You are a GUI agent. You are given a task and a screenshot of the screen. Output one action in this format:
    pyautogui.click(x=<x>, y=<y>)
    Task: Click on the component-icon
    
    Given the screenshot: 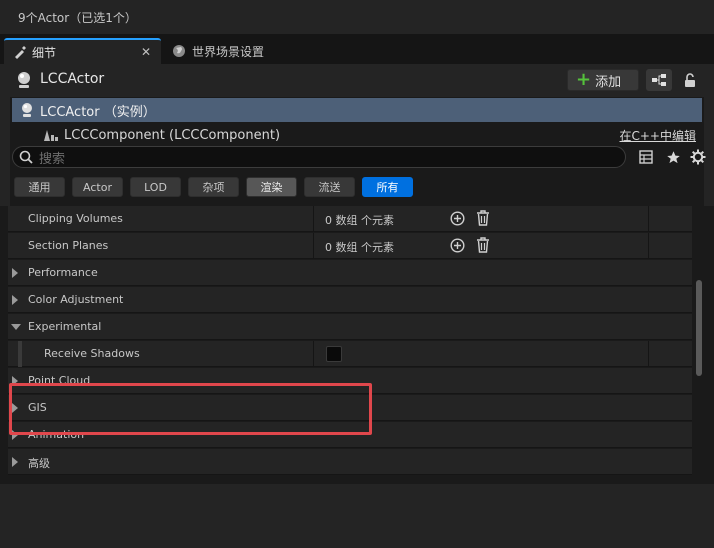 What is the action you would take?
    pyautogui.click(x=51, y=135)
    